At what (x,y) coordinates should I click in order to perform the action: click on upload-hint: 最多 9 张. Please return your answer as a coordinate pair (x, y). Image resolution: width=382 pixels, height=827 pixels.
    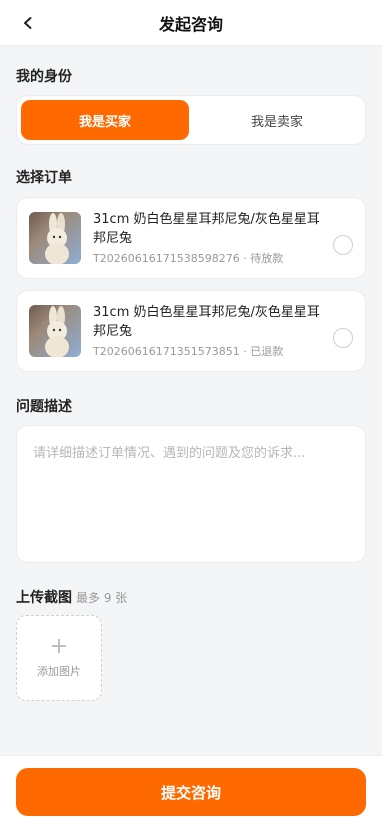
    Looking at the image, I should click on (102, 598).